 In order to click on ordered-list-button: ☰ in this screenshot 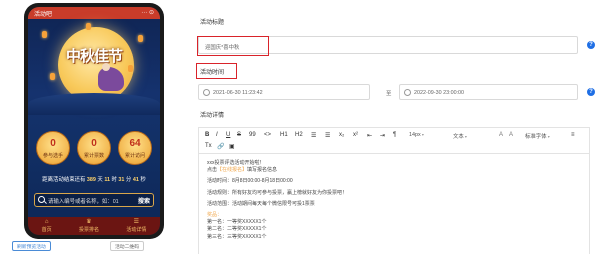, I will do `click(313, 135)`.